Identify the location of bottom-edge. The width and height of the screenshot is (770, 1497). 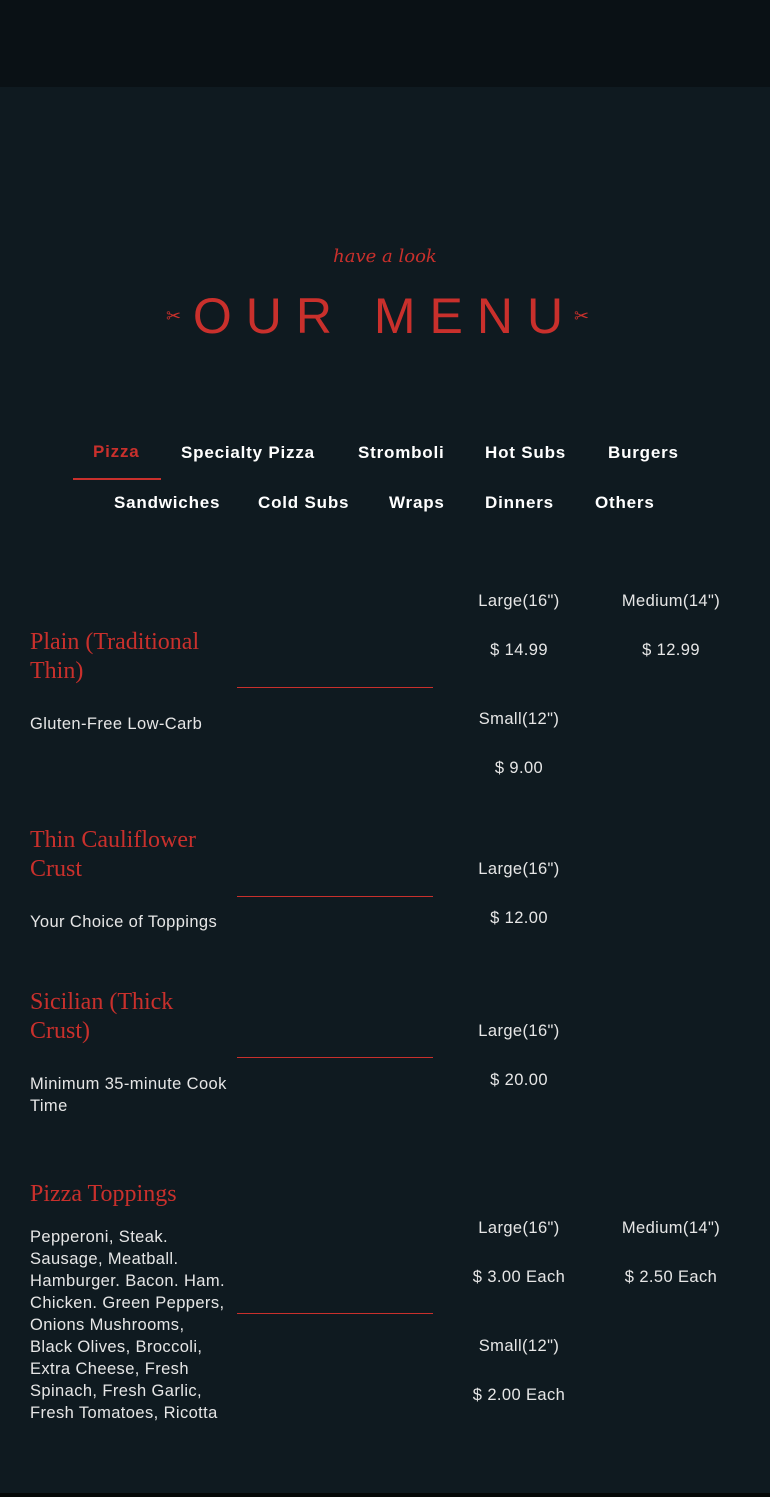
(385, 1495).